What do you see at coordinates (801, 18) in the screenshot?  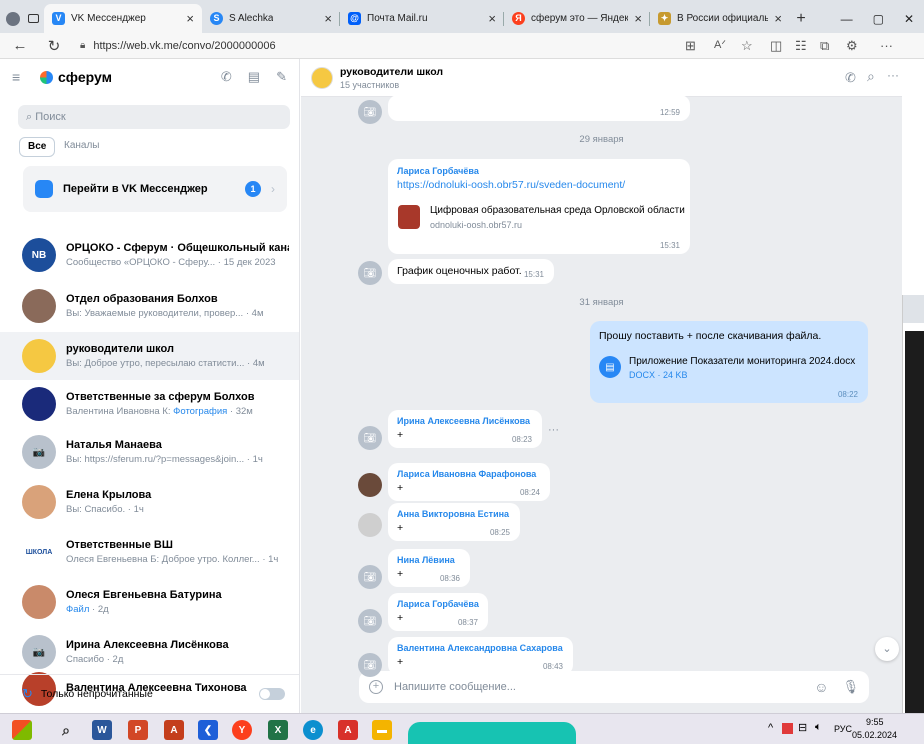 I see `new-tab-icon: +` at bounding box center [801, 18].